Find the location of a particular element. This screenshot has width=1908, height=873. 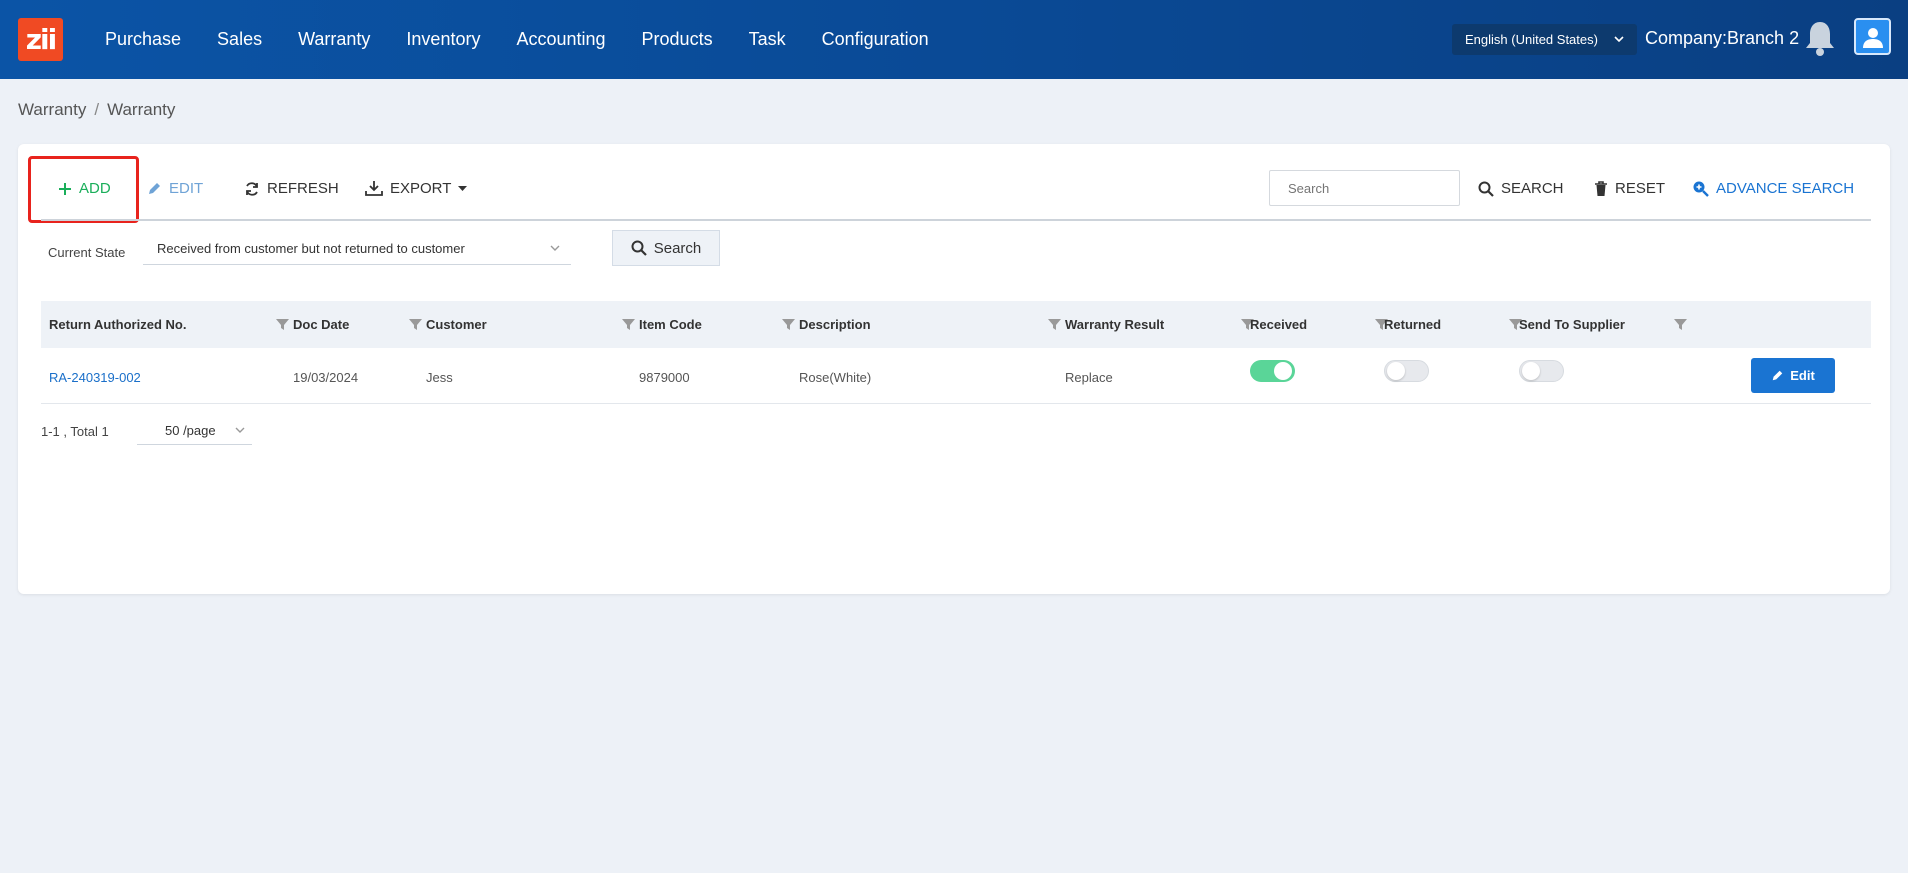

export-label: EXPORT is located at coordinates (421, 188).